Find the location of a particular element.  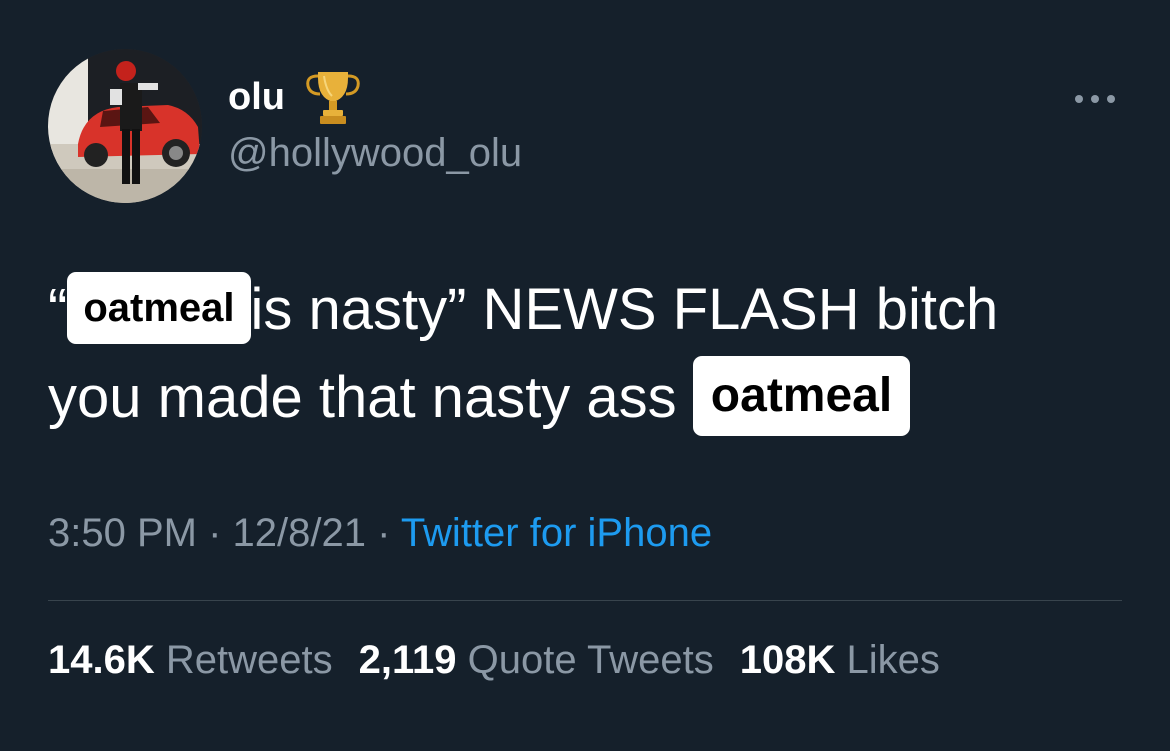

user-handle: @hollywood_olu is located at coordinates (375, 153).